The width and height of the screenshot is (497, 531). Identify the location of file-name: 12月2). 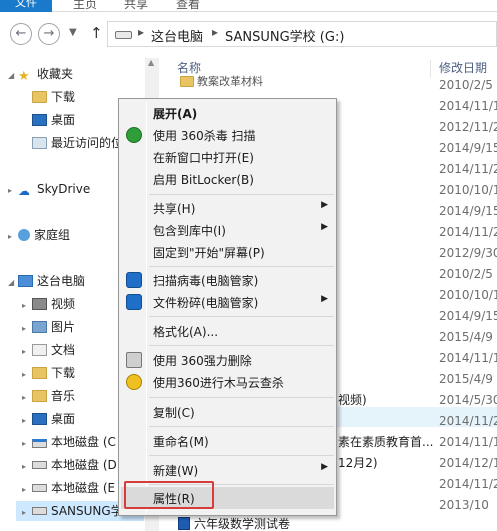
(358, 463).